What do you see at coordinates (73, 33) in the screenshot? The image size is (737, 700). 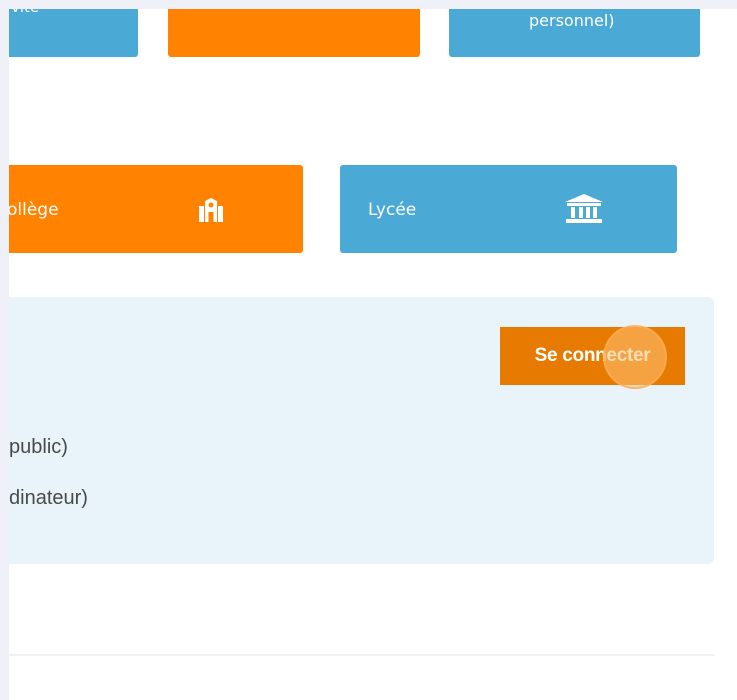 I see `tile-vite: vite` at bounding box center [73, 33].